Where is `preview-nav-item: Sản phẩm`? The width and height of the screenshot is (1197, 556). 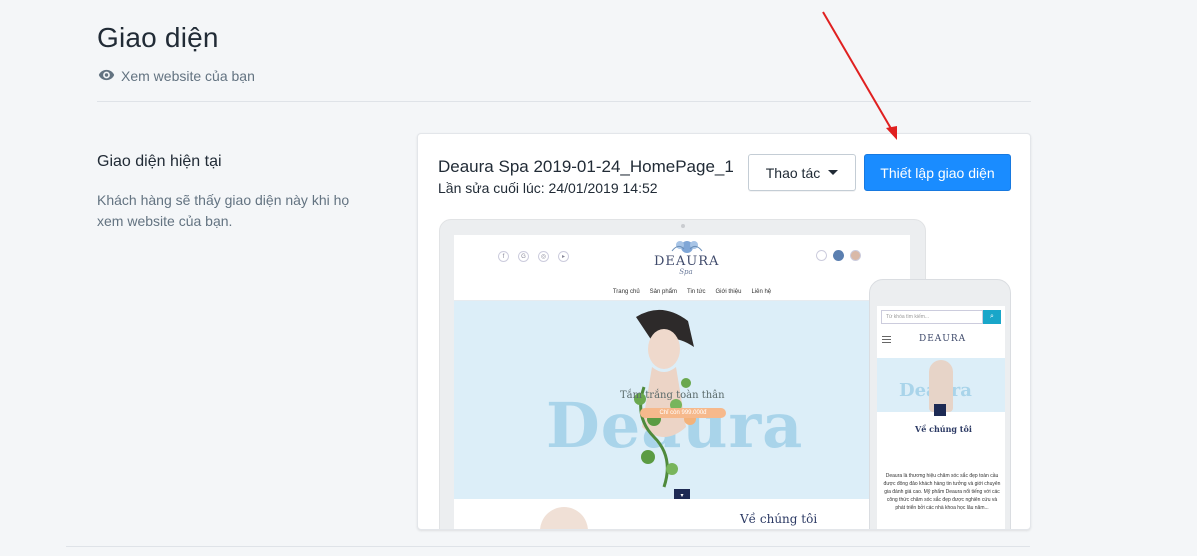 preview-nav-item: Sản phẩm is located at coordinates (663, 292).